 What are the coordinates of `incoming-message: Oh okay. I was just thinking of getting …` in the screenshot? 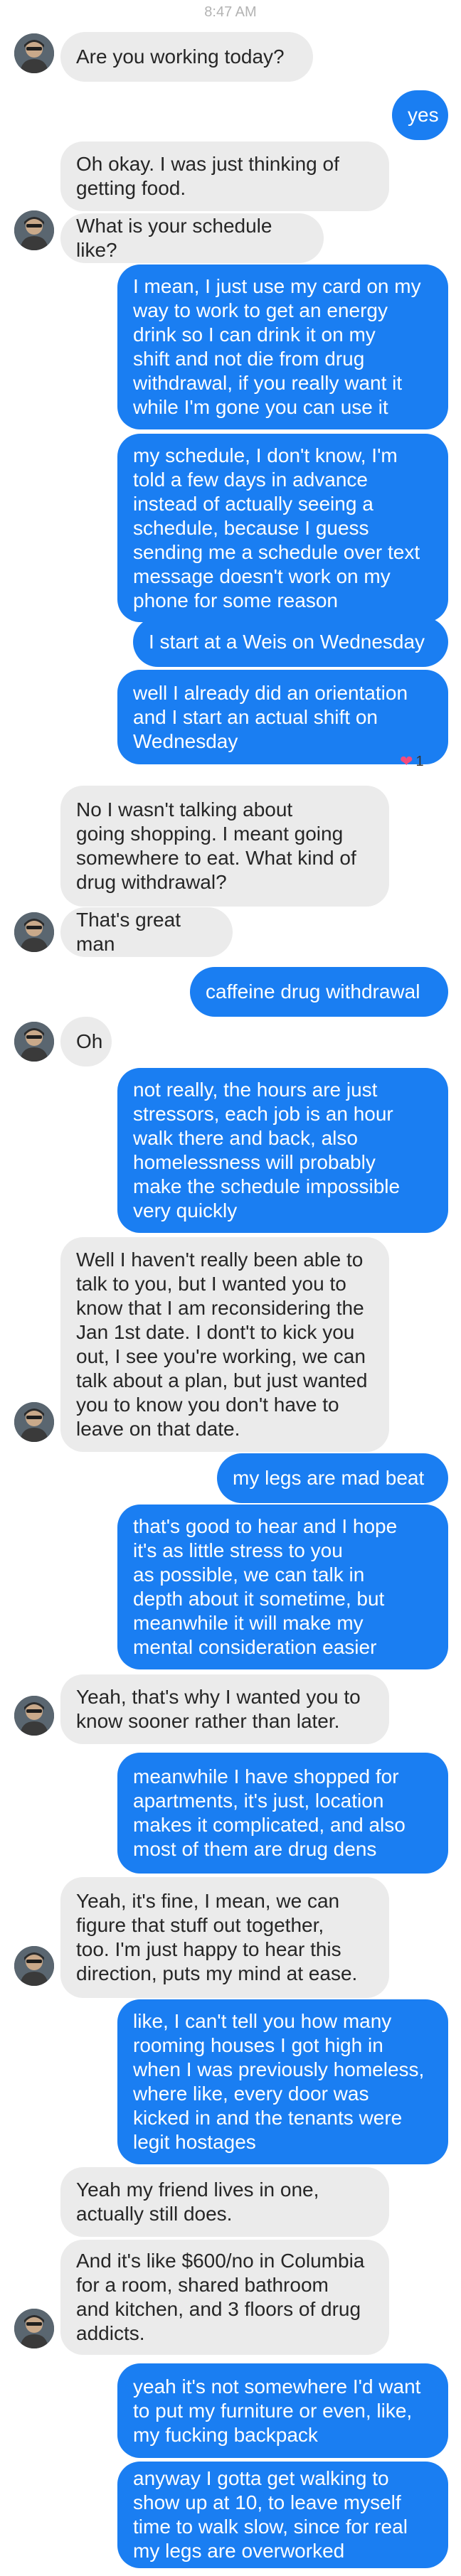 It's located at (224, 176).